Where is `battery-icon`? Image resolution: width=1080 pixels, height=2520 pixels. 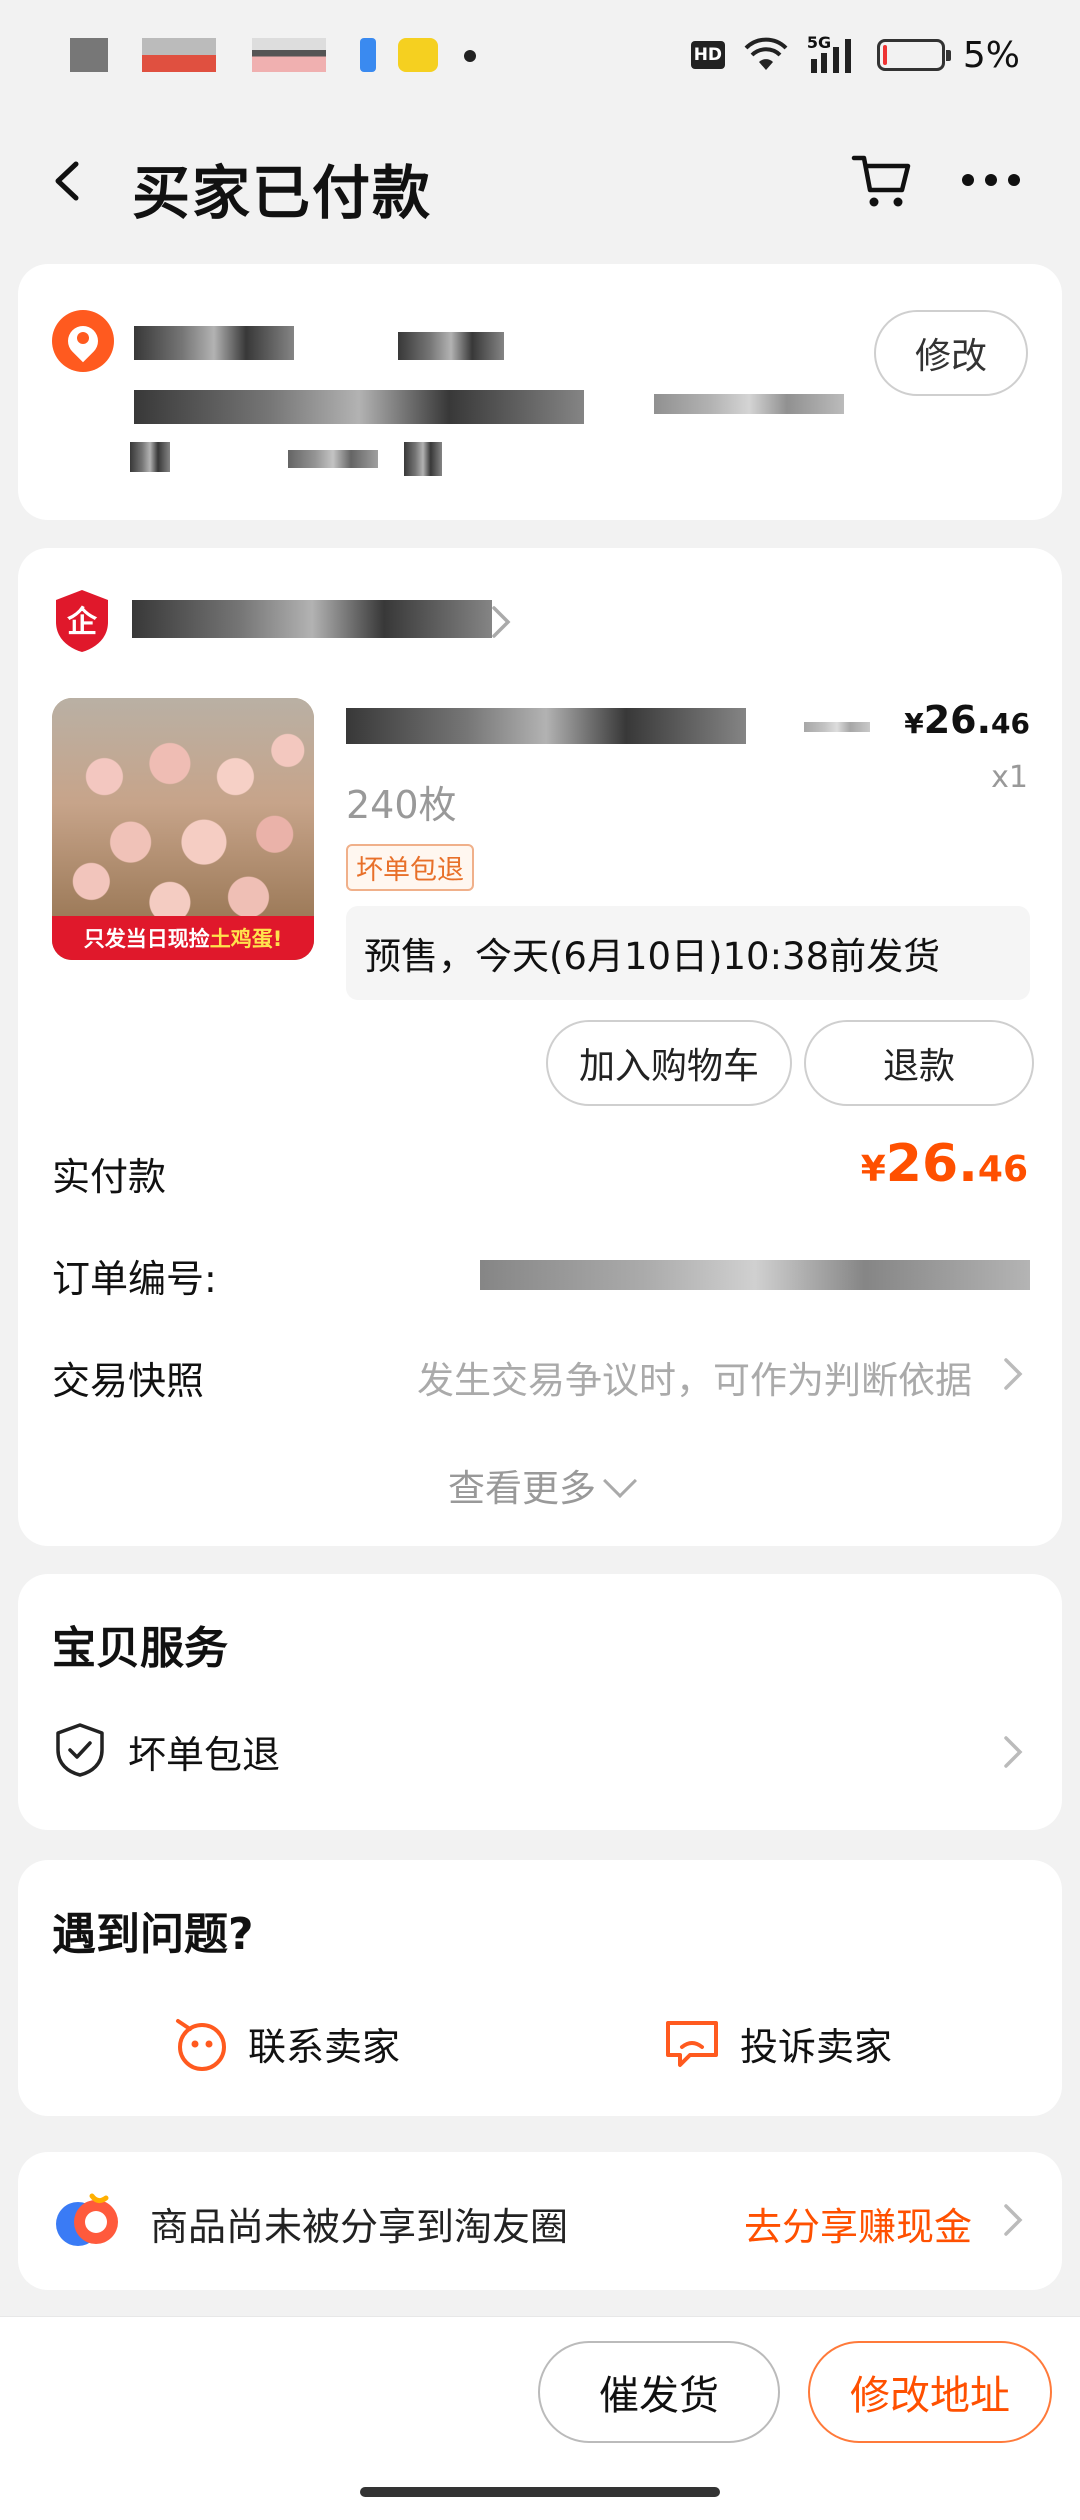
battery-icon is located at coordinates (913, 55).